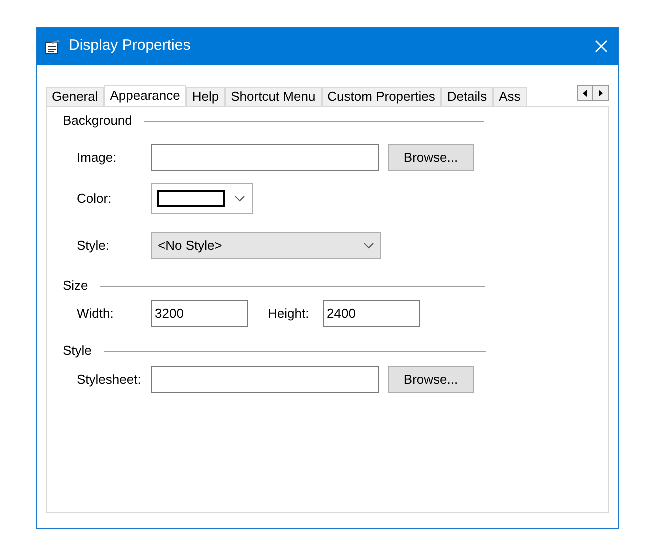 The height and width of the screenshot is (548, 653). I want to click on left-arrow-icon, so click(585, 93).